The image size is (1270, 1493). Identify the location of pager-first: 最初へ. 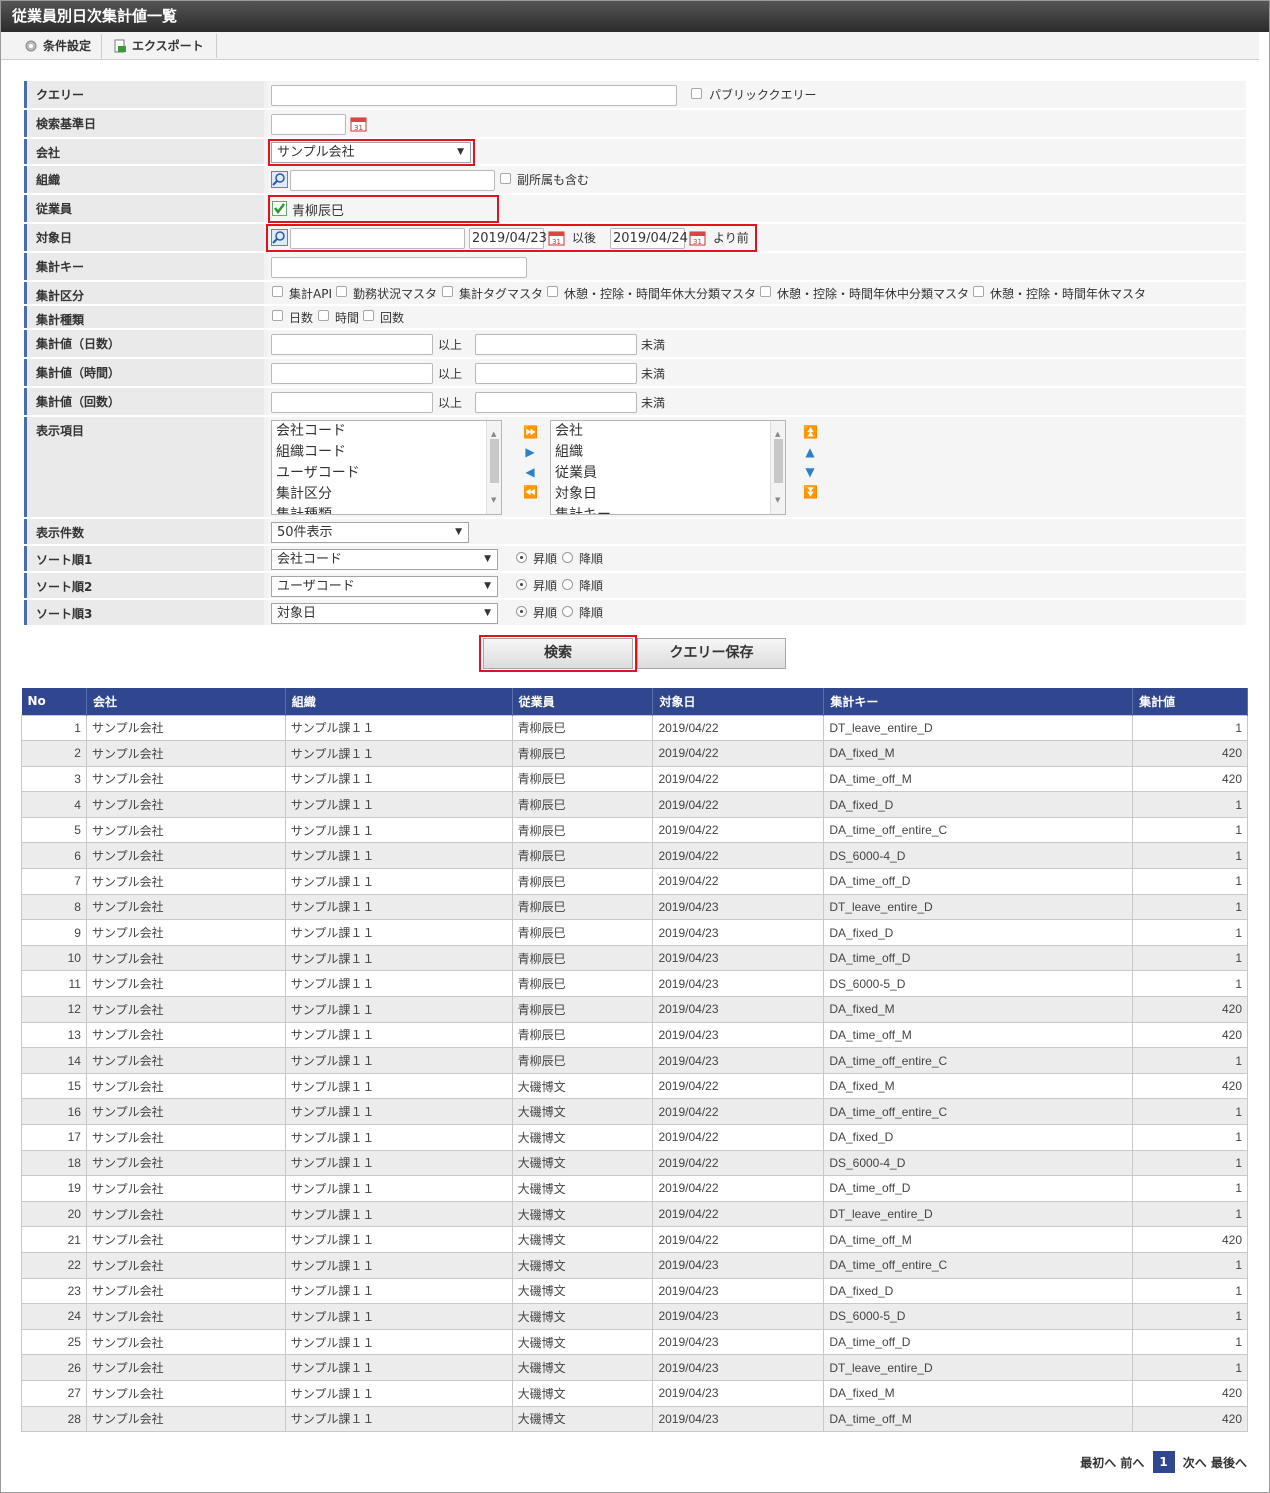
(1098, 1462).